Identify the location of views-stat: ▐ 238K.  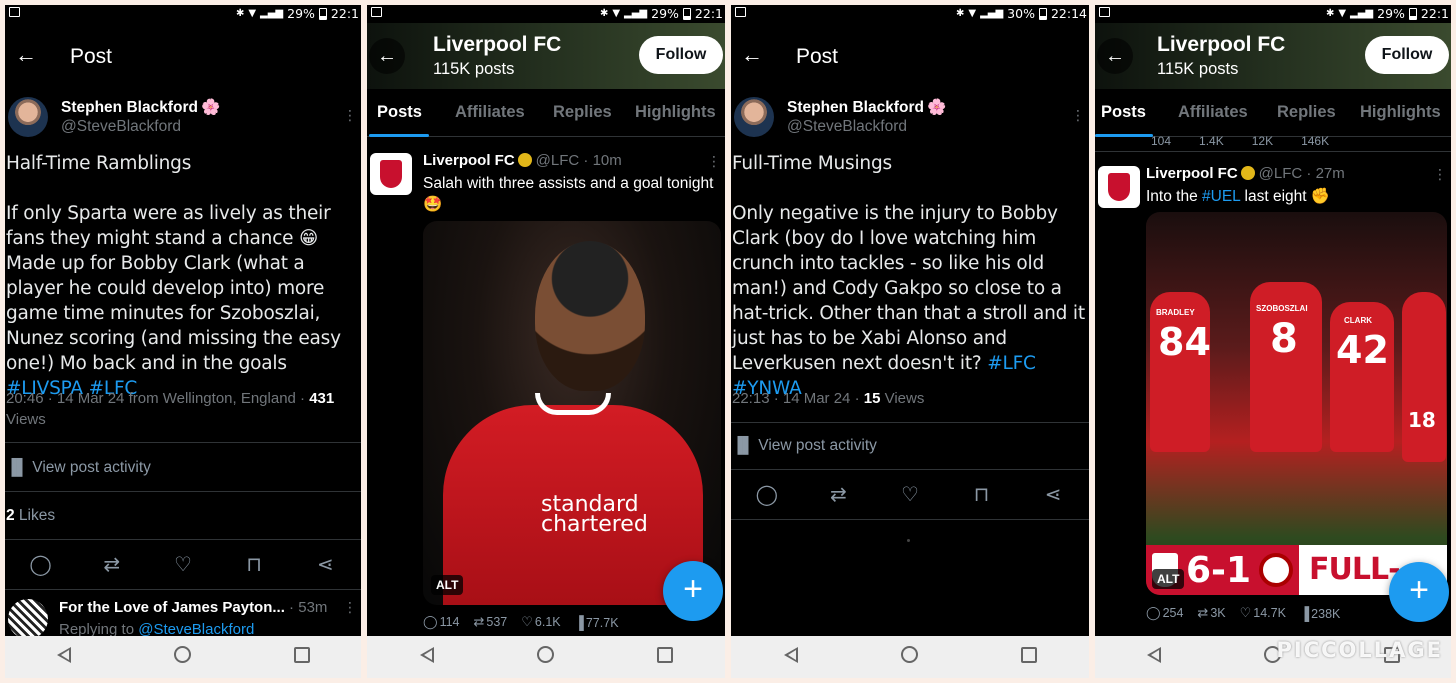
(1320, 613).